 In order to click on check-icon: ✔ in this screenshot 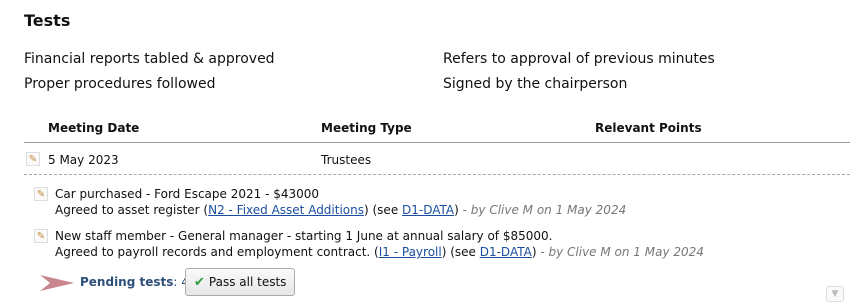, I will do `click(199, 282)`.